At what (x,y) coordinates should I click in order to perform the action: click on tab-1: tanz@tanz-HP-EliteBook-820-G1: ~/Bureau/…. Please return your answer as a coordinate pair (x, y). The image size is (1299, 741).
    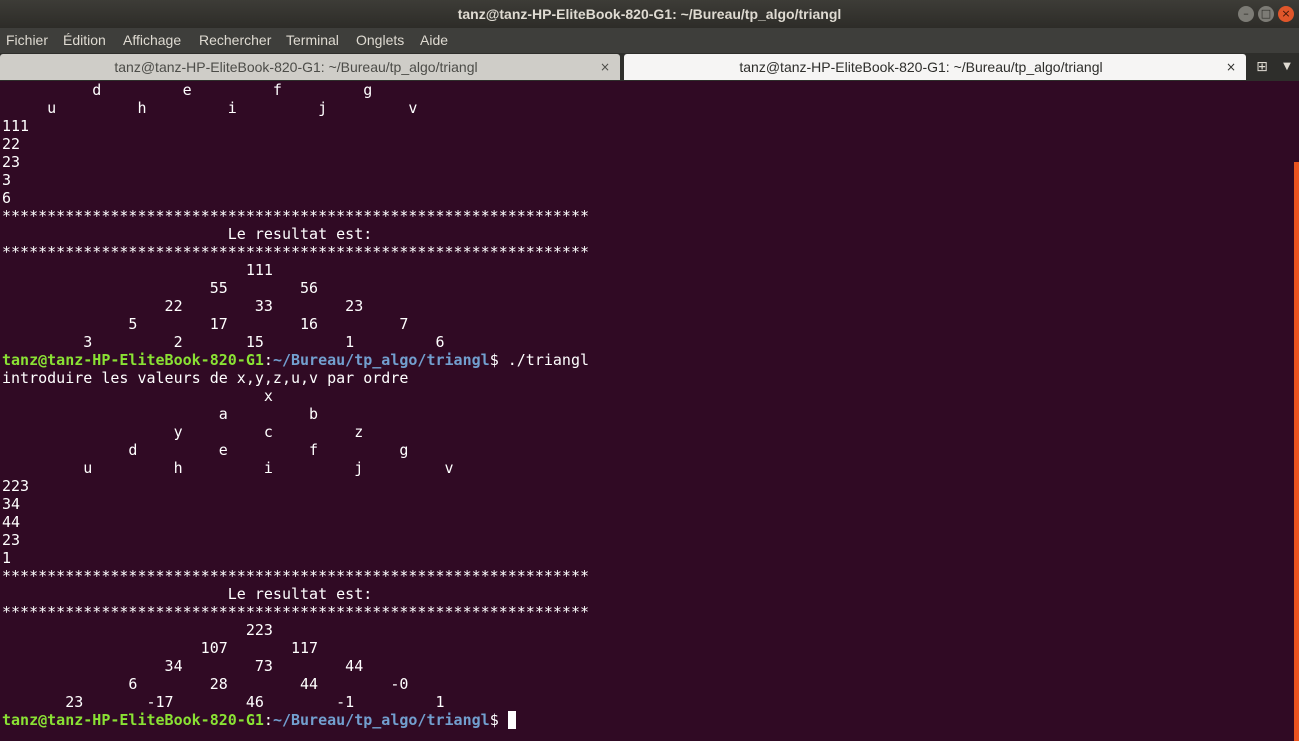
    Looking at the image, I should click on (310, 67).